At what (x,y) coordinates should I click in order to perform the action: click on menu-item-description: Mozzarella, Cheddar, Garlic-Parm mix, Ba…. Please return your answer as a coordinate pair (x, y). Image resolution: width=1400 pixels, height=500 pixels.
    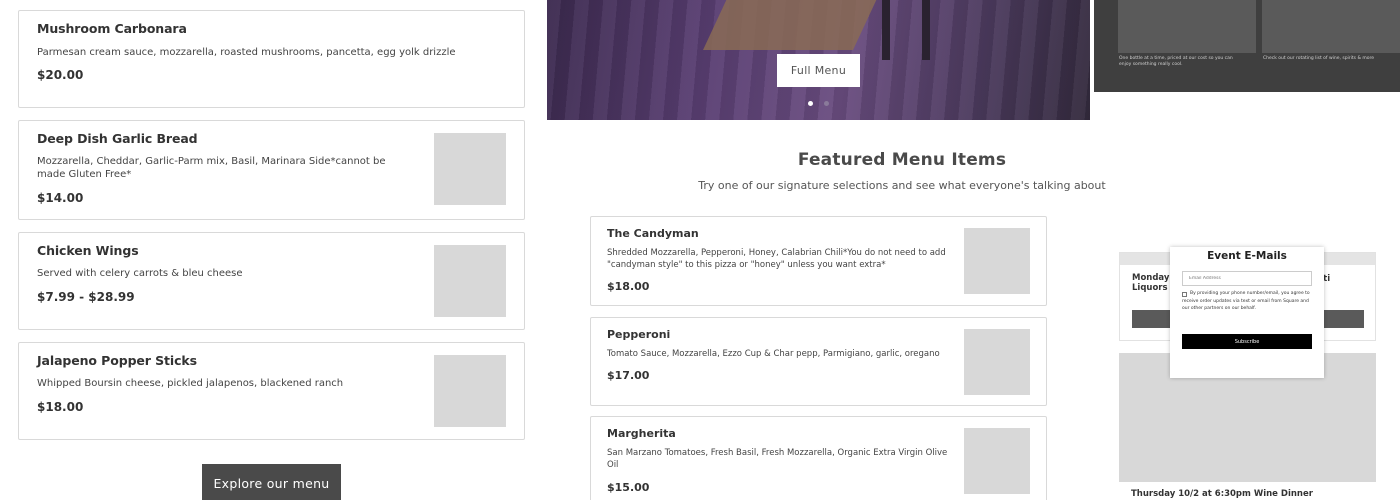
    Looking at the image, I should click on (211, 168).